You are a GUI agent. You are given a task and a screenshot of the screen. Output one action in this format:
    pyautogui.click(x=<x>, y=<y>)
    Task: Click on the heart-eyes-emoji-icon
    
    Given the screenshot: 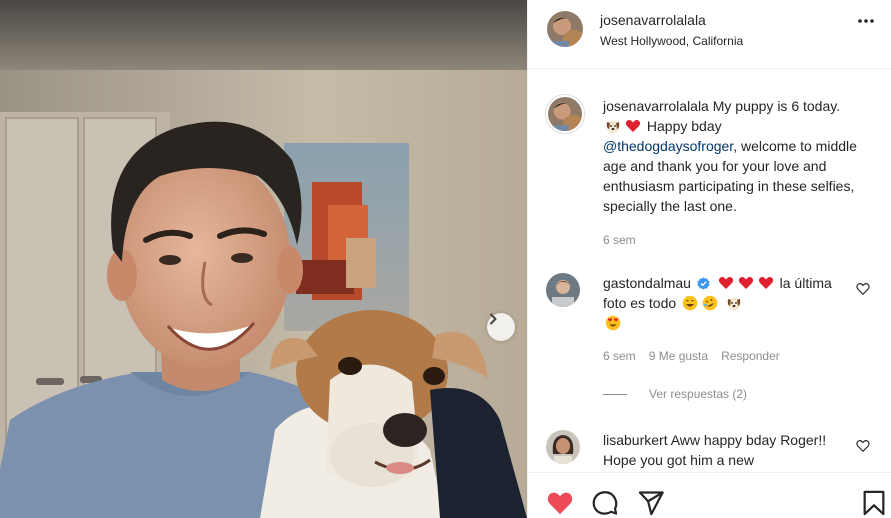 What is the action you would take?
    pyautogui.click(x=613, y=323)
    